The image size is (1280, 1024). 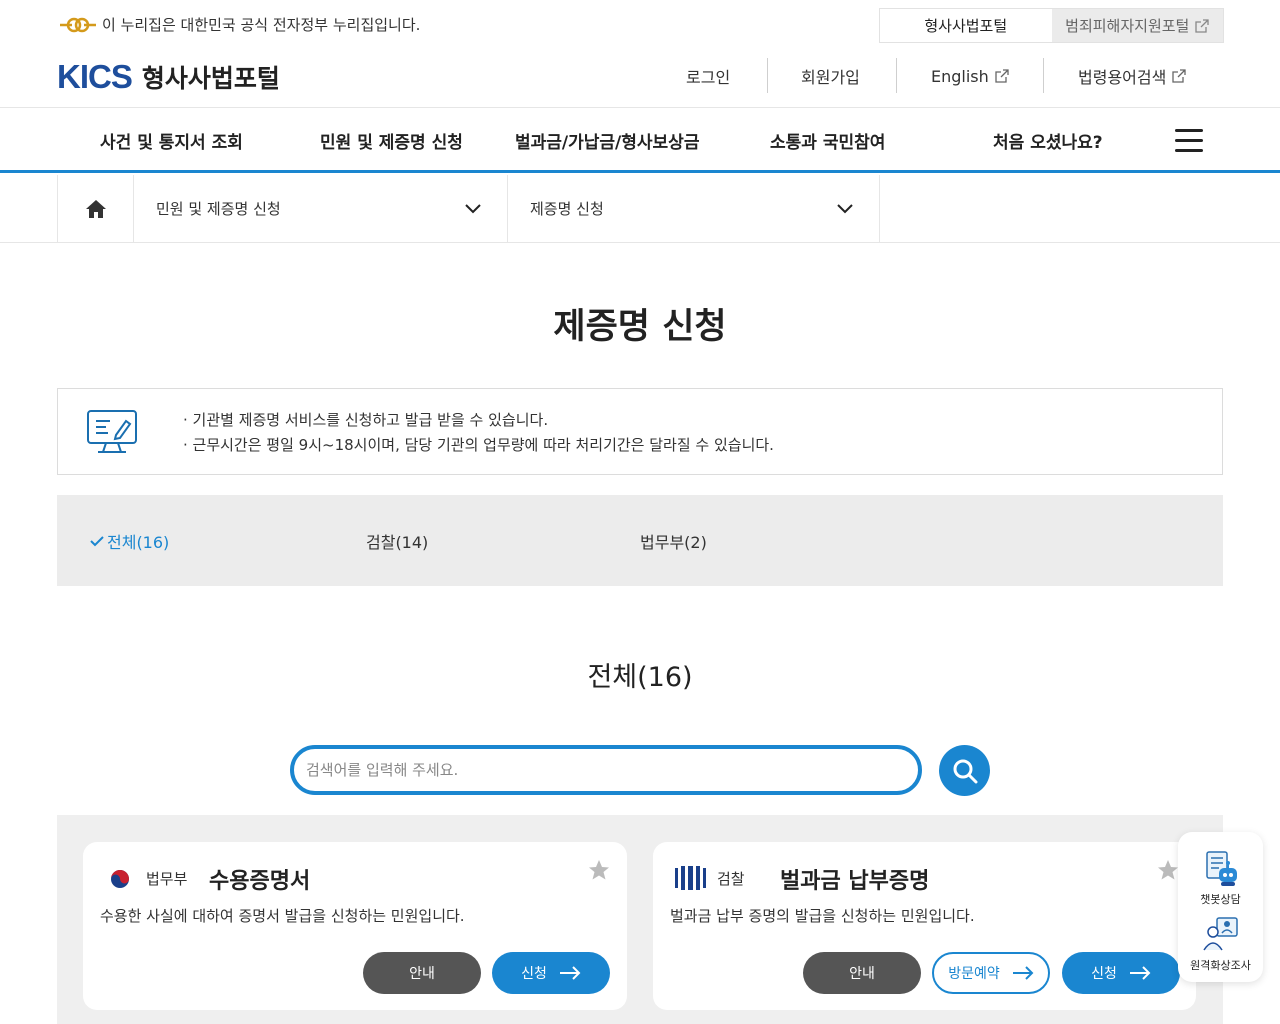 What do you see at coordinates (78, 24) in the screenshot?
I see `gov-emblem-icon` at bounding box center [78, 24].